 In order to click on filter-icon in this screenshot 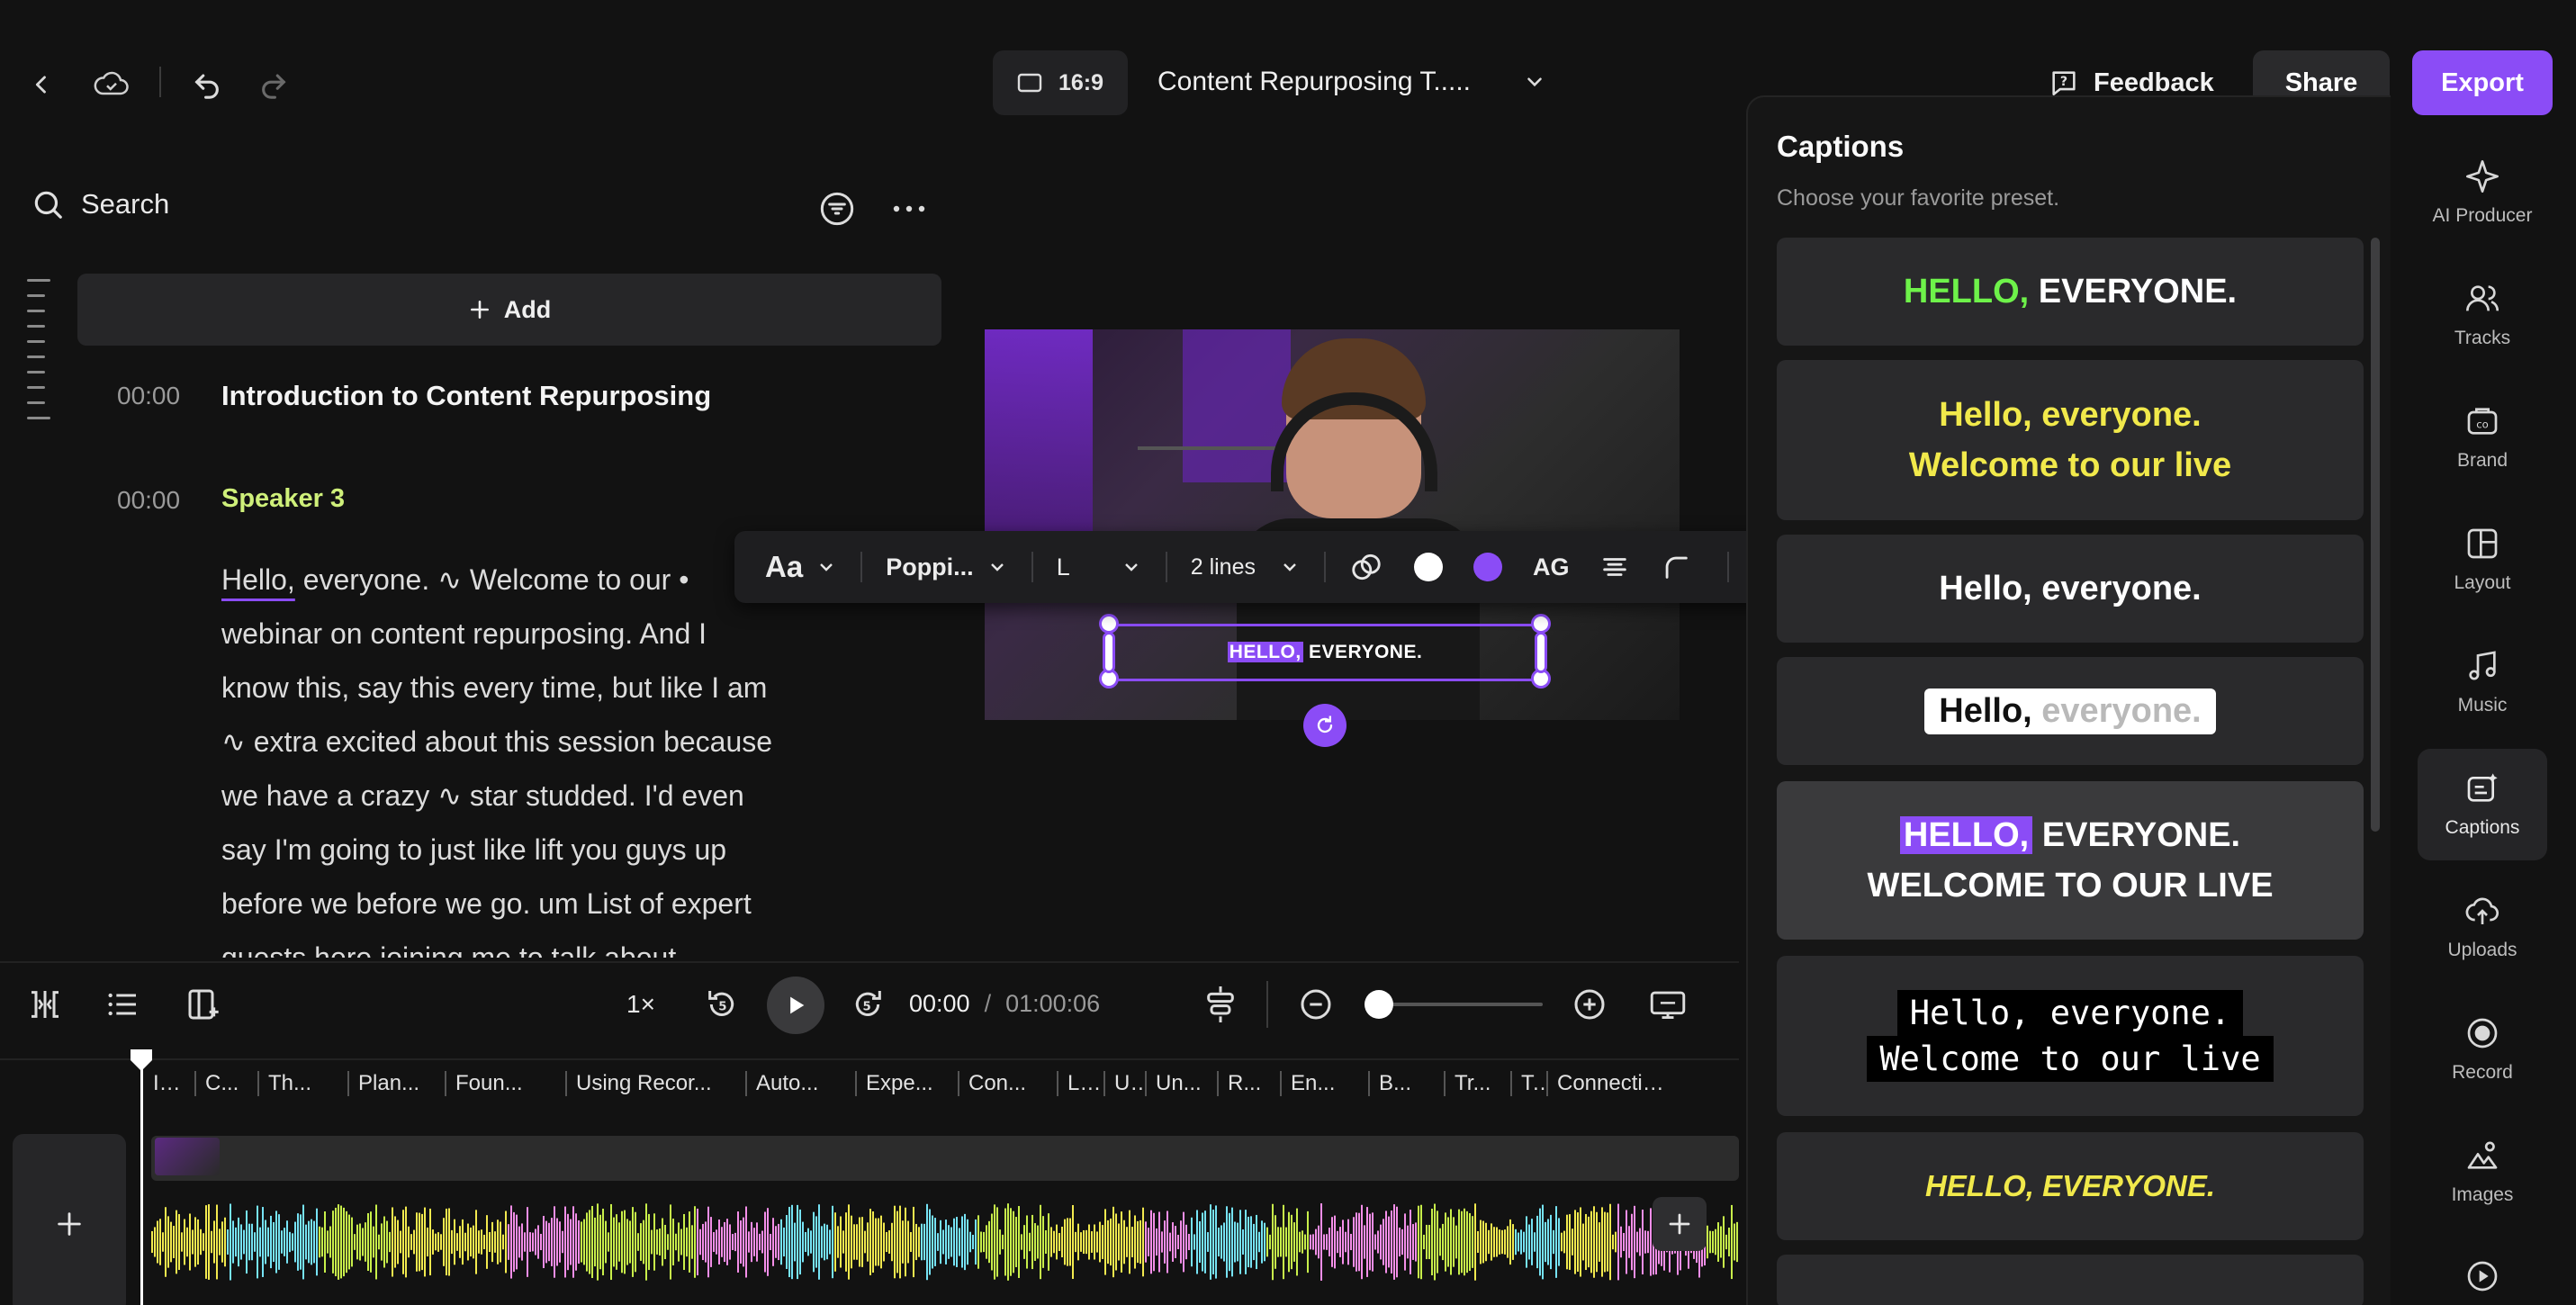, I will do `click(837, 209)`.